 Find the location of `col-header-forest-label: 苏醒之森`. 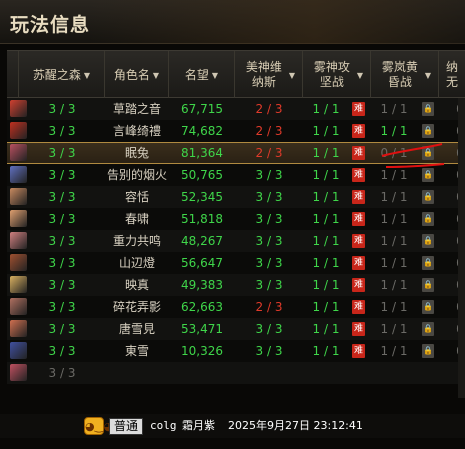

col-header-forest-label: 苏醒之森 is located at coordinates (56, 74).